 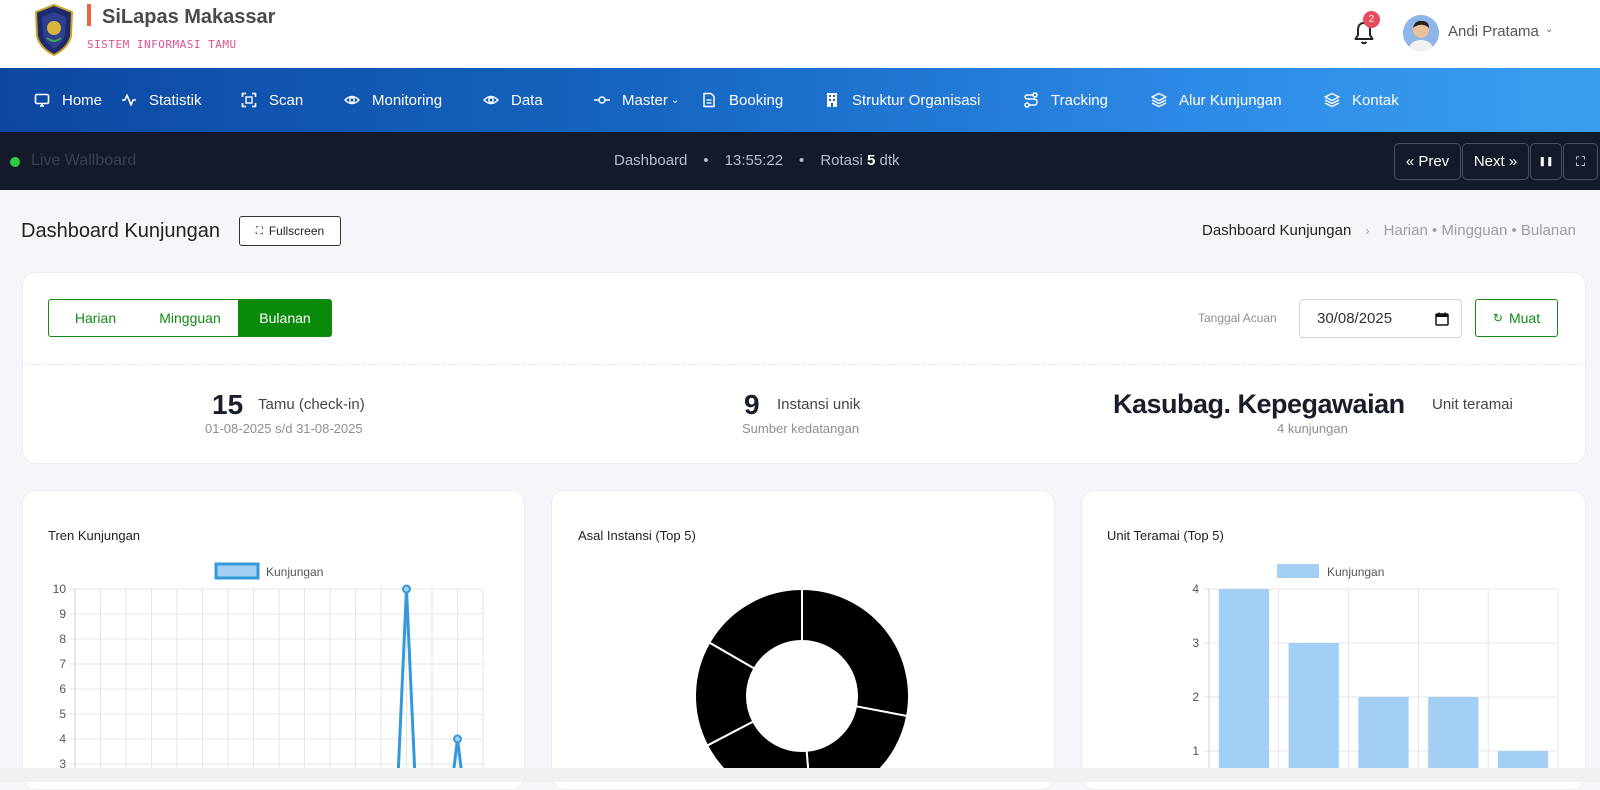 What do you see at coordinates (756, 100) in the screenshot?
I see `nav-item-label: Booking` at bounding box center [756, 100].